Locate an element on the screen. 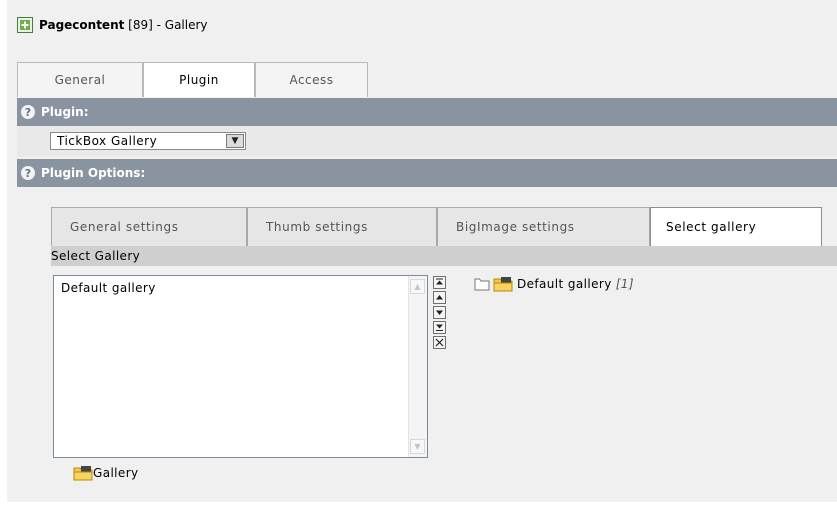 The width and height of the screenshot is (837, 518). page-title: Pagecontent [89] - Gallery is located at coordinates (112, 25).